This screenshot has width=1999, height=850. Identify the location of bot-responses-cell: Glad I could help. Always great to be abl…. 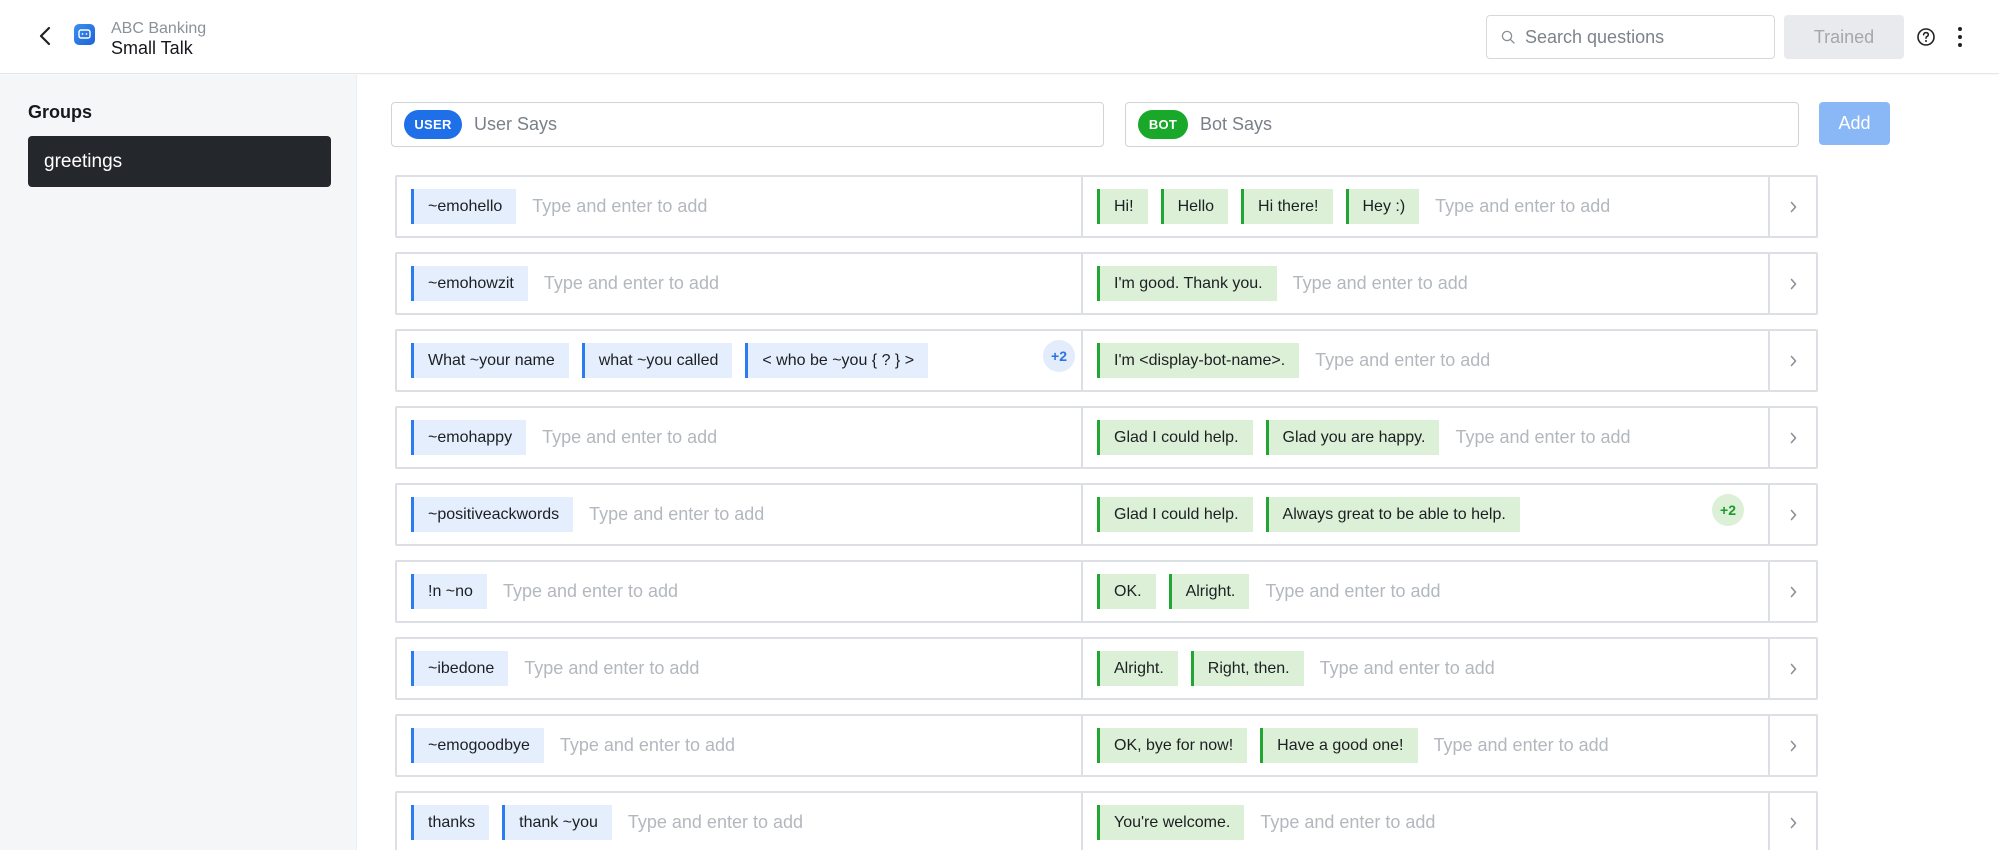
(1425, 514).